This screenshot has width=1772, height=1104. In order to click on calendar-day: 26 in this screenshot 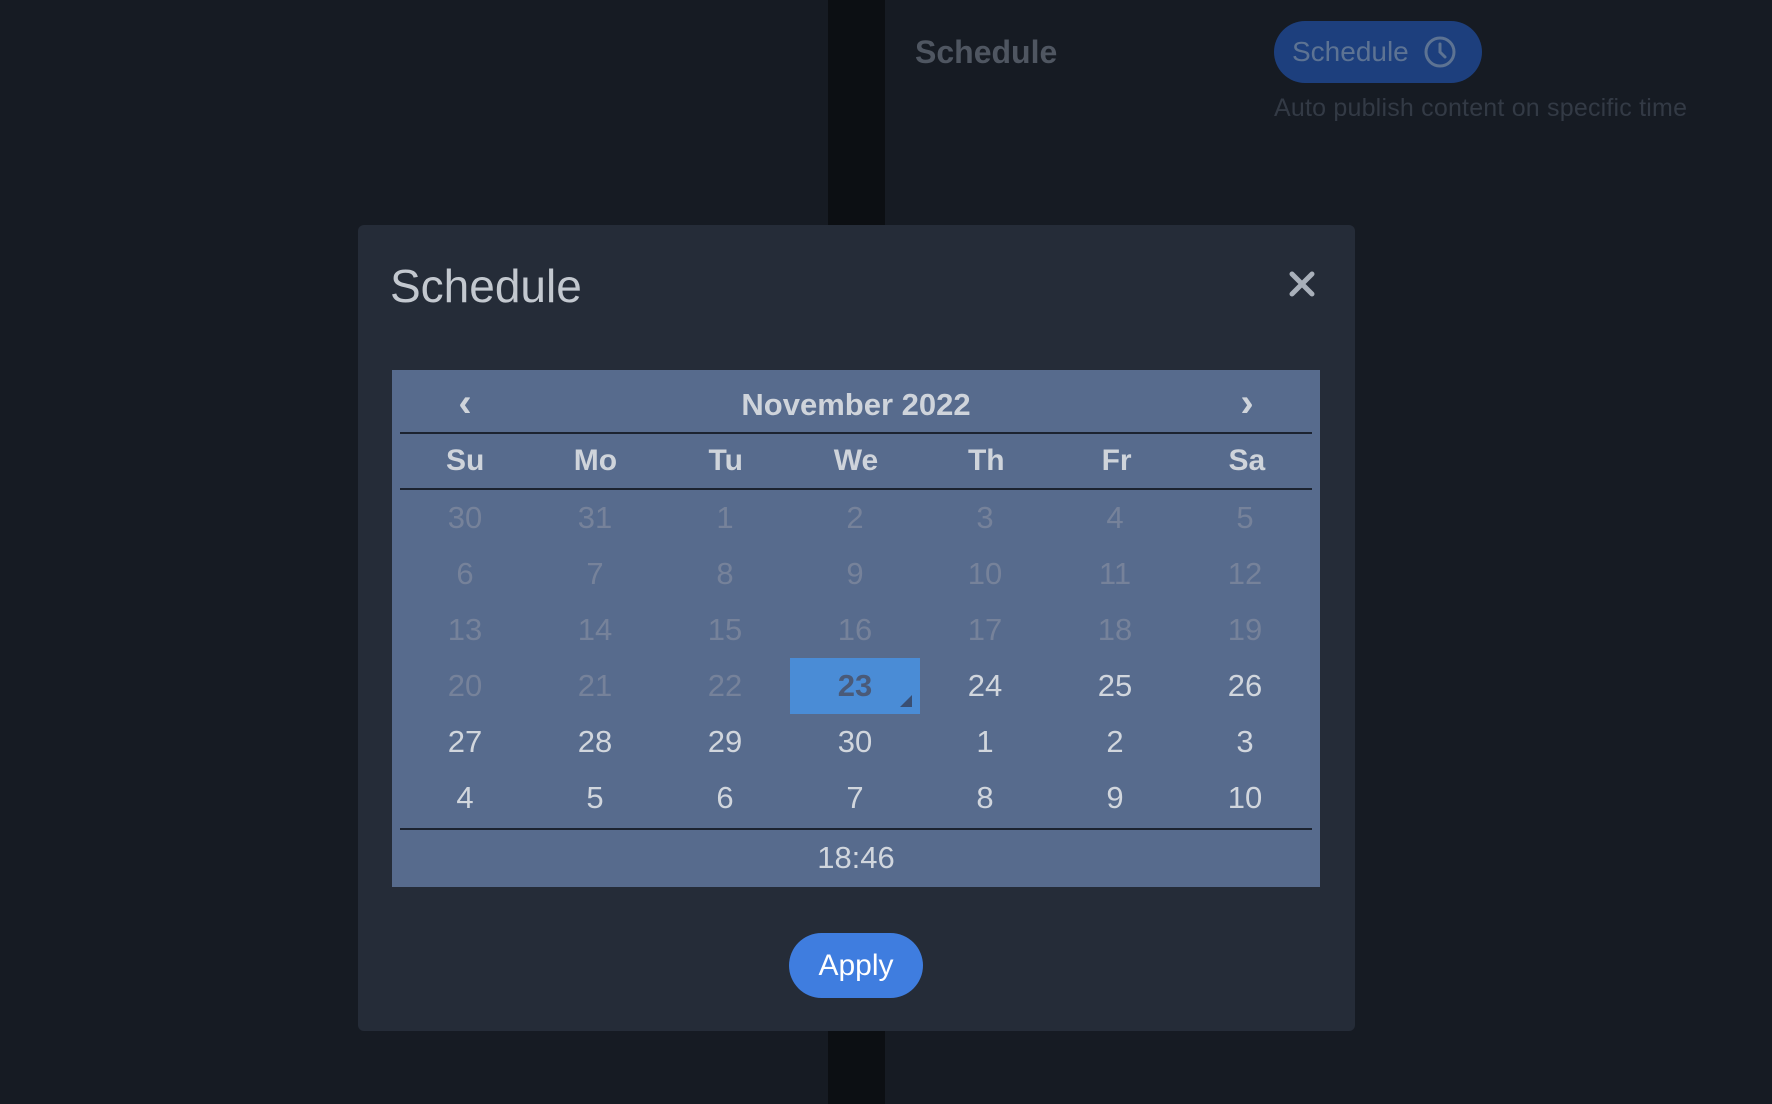, I will do `click(1245, 686)`.